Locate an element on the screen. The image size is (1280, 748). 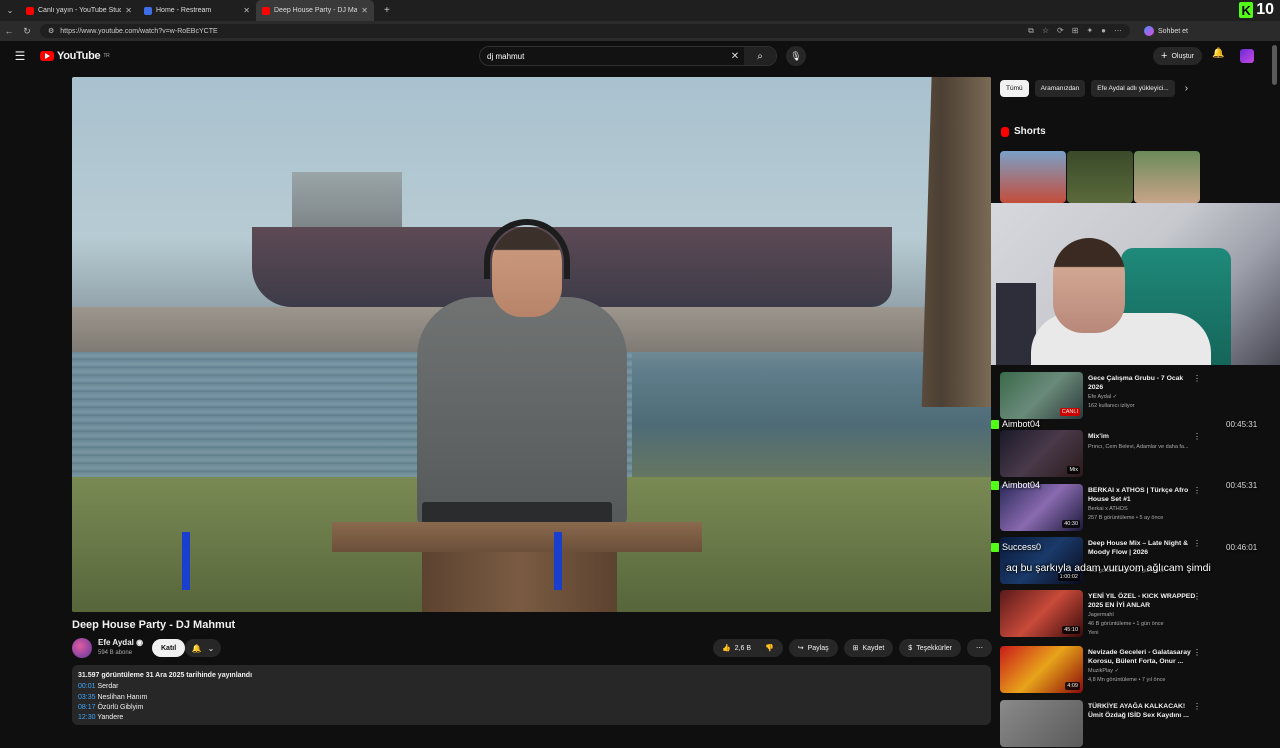
youtube-header: ☰ YouTube TR dj mahmut ✕ ⌕ 🎙 + Oluştur 🔔 is located at coordinates (640, 56).